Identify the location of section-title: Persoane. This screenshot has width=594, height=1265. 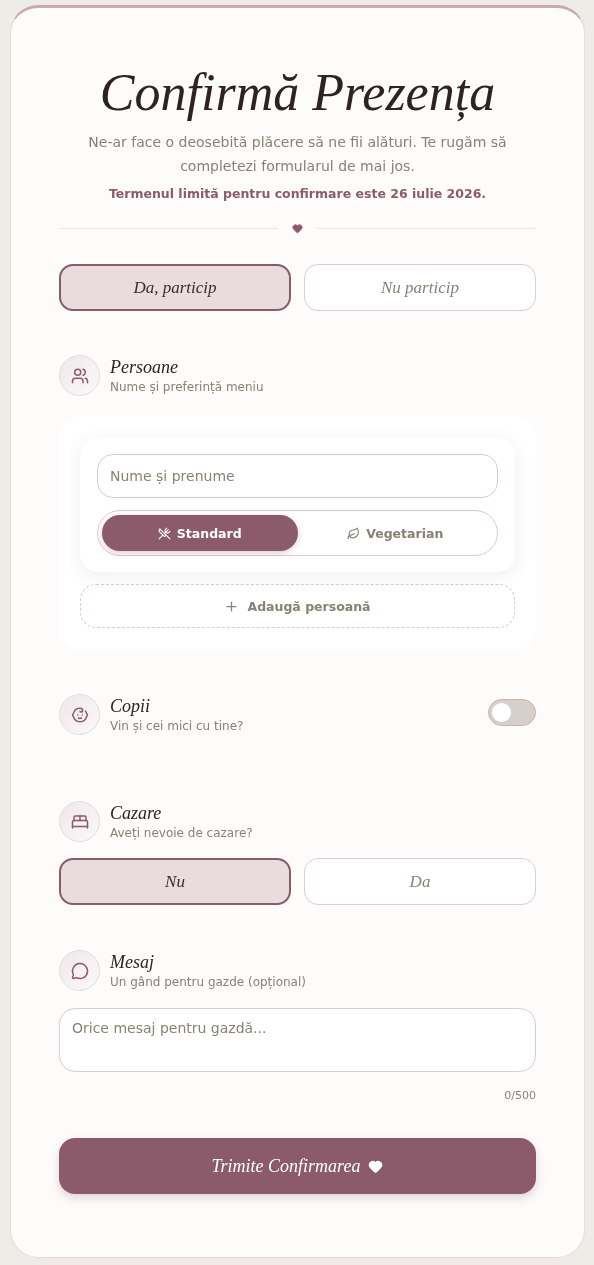
(144, 366).